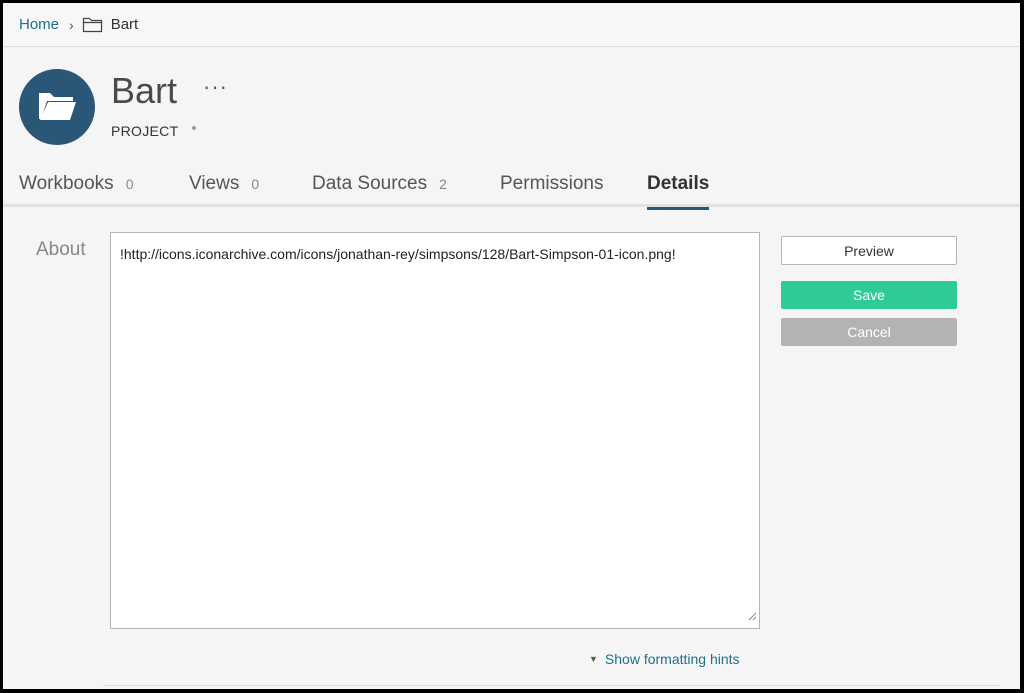  What do you see at coordinates (93, 24) in the screenshot?
I see `folder-outline-icon` at bounding box center [93, 24].